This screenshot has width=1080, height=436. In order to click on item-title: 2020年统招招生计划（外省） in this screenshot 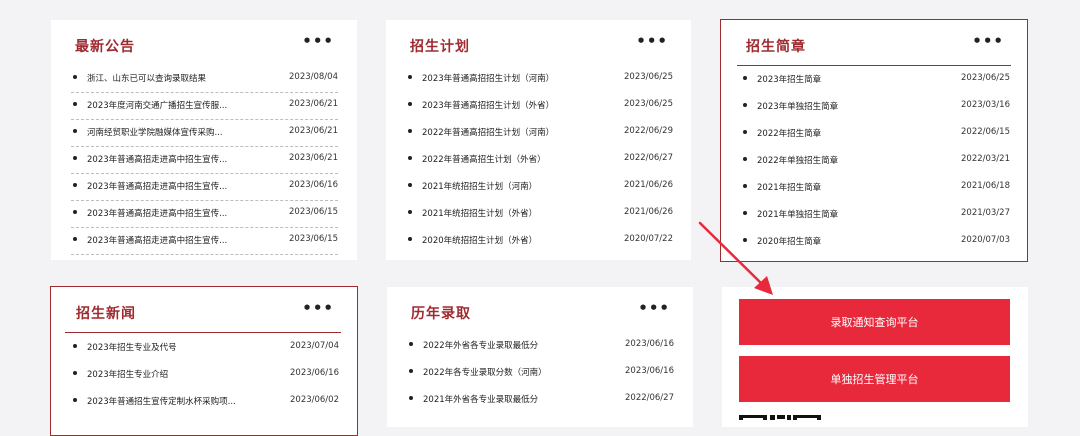, I will do `click(479, 240)`.